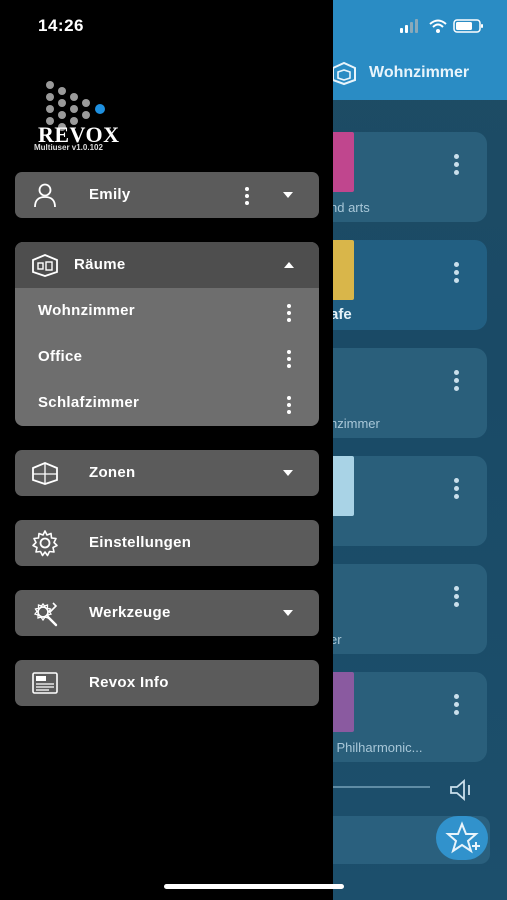 The image size is (507, 900). Describe the element at coordinates (350, 207) in the screenshot. I see `card-subtitle: nd arts` at that location.